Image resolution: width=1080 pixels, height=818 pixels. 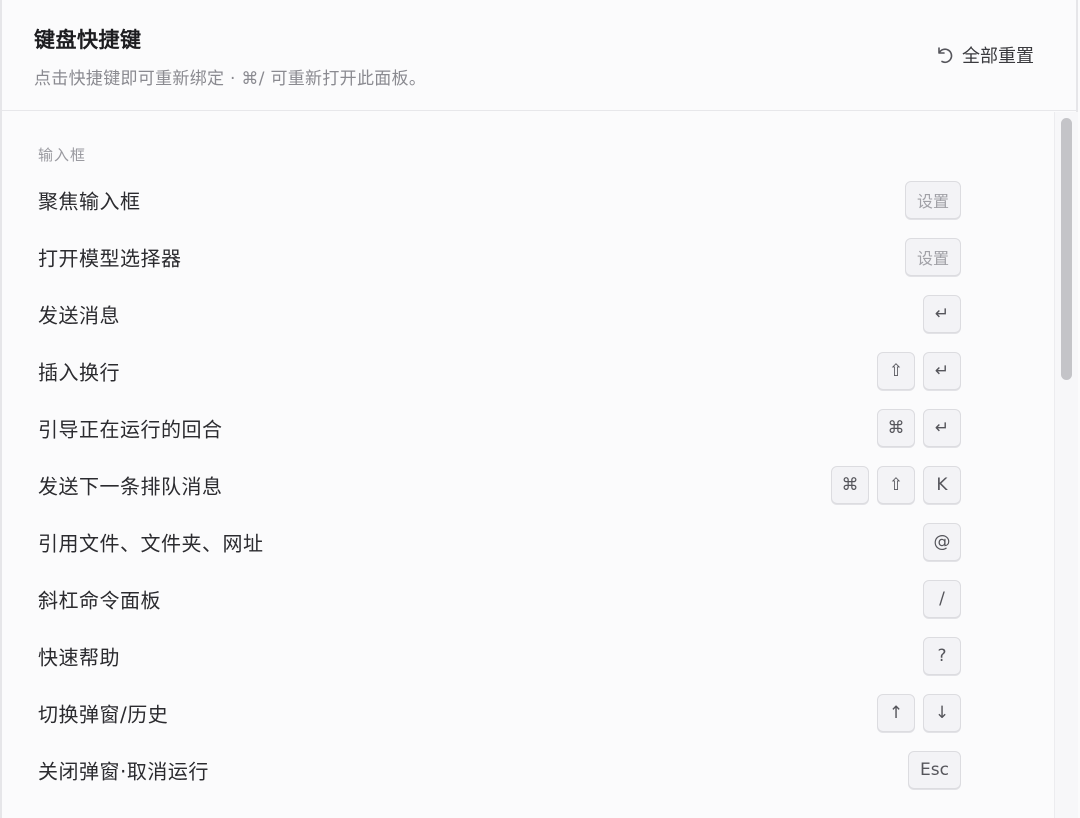 I want to click on shortcut-row: 打开模型选择器 设置, so click(x=528, y=257).